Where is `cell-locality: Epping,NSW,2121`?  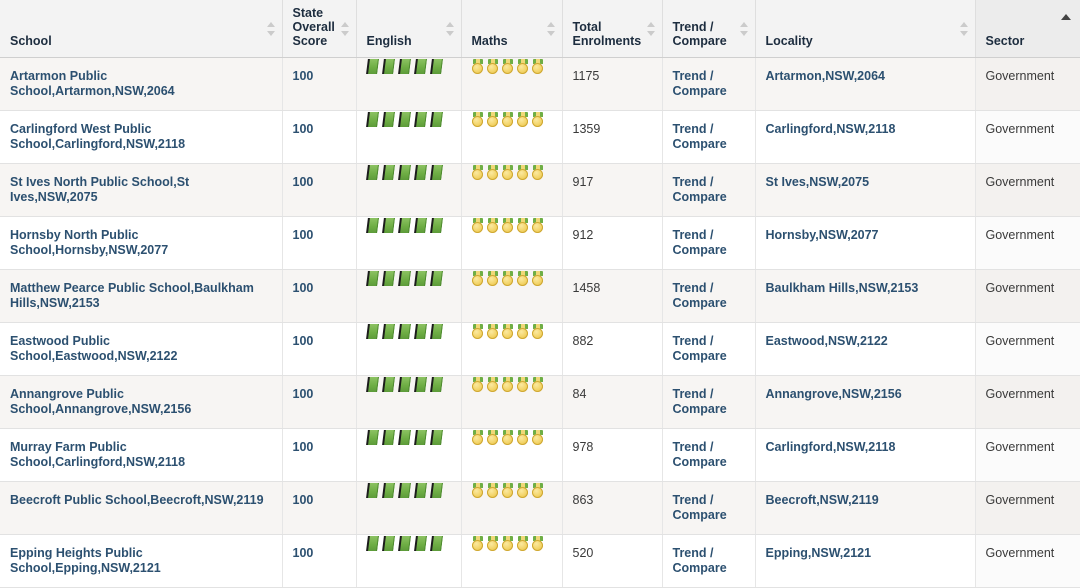
cell-locality: Epping,NSW,2121 is located at coordinates (865, 561).